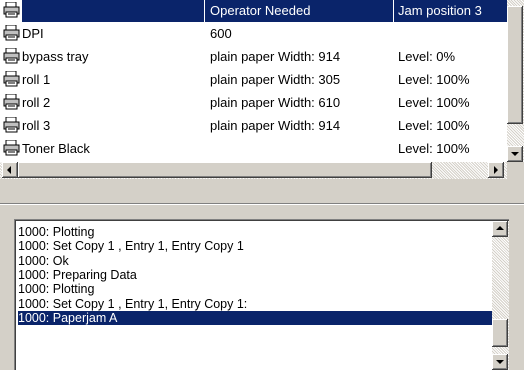 The width and height of the screenshot is (524, 370). Describe the element at coordinates (275, 102) in the screenshot. I see `cell-value: plain paper Width: 610` at that location.